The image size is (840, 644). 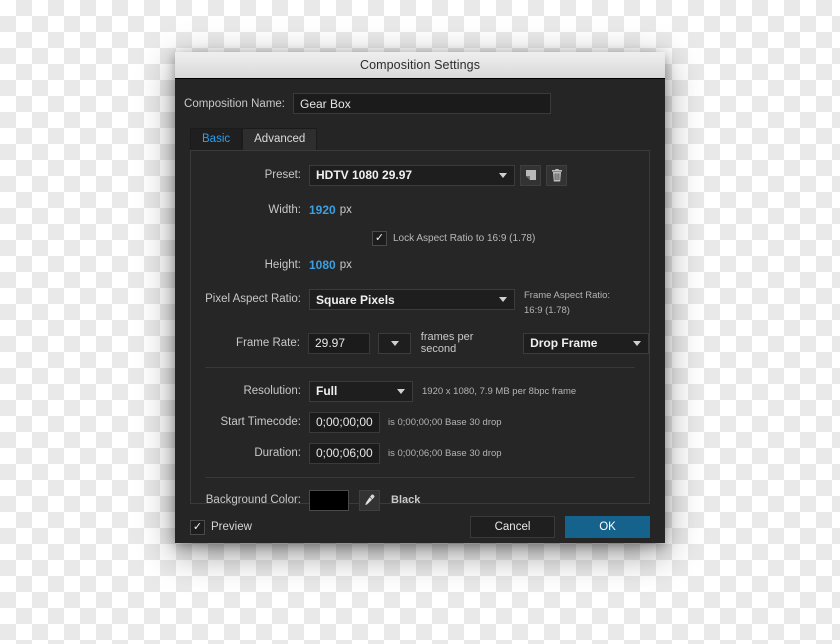 I want to click on height-label: Height:, so click(x=282, y=265).